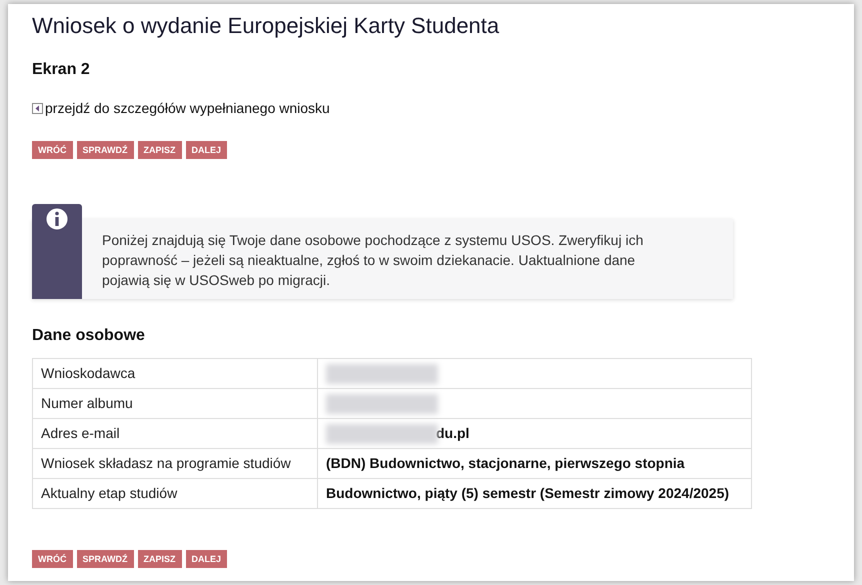 The height and width of the screenshot is (585, 862). What do you see at coordinates (61, 70) in the screenshot?
I see `screen-heading: Ekran 2` at bounding box center [61, 70].